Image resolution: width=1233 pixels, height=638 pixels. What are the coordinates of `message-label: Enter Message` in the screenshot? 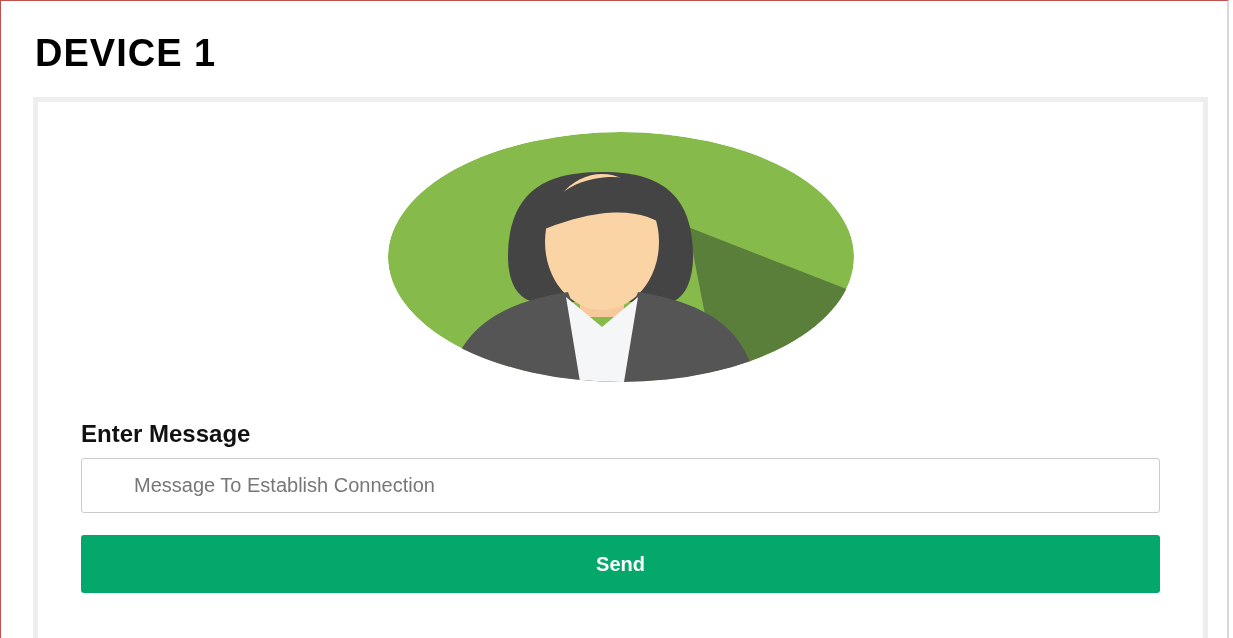 It's located at (166, 434).